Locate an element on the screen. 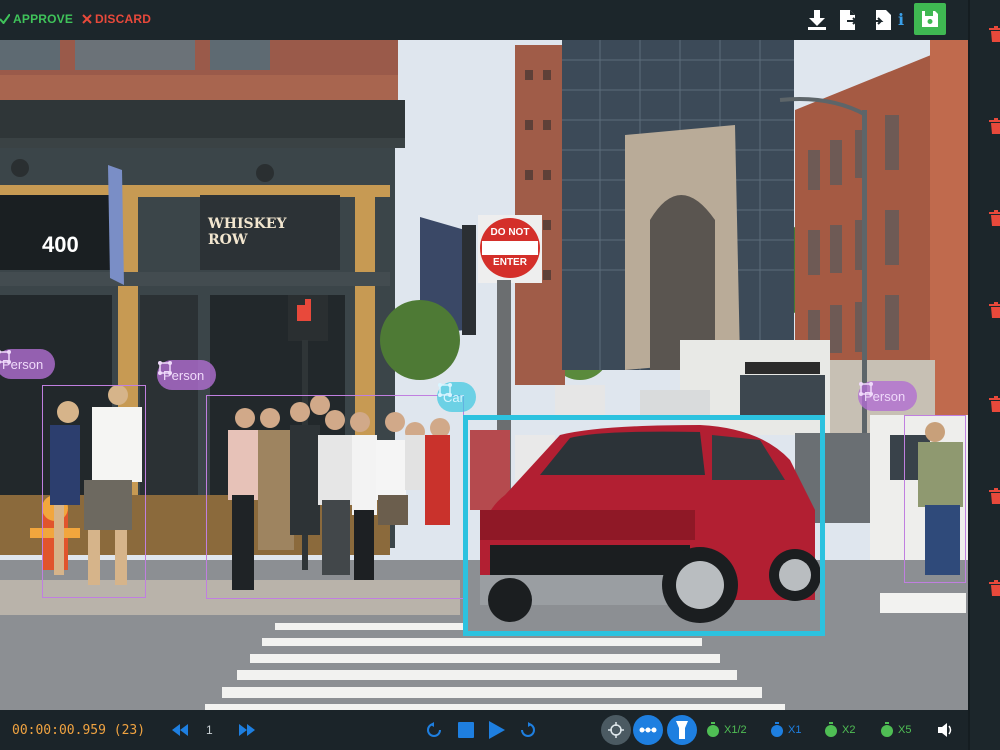  step-back-button is located at coordinates (180, 730).